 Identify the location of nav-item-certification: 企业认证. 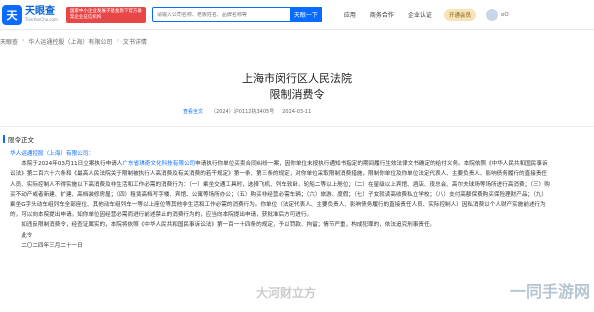
(420, 14).